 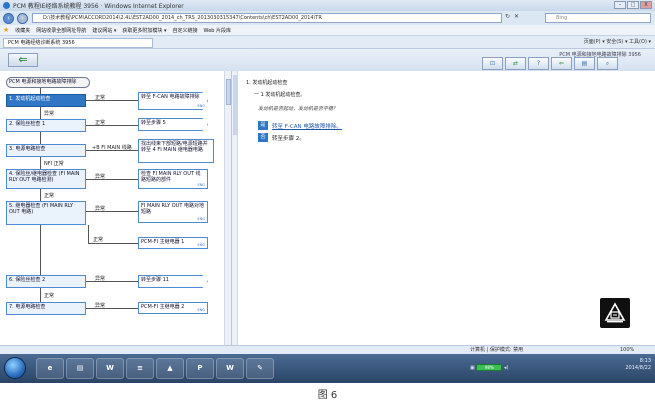 What do you see at coordinates (497, 350) in the screenshot?
I see `status-zone: 计算机 | 保护模式: 禁用` at bounding box center [497, 350].